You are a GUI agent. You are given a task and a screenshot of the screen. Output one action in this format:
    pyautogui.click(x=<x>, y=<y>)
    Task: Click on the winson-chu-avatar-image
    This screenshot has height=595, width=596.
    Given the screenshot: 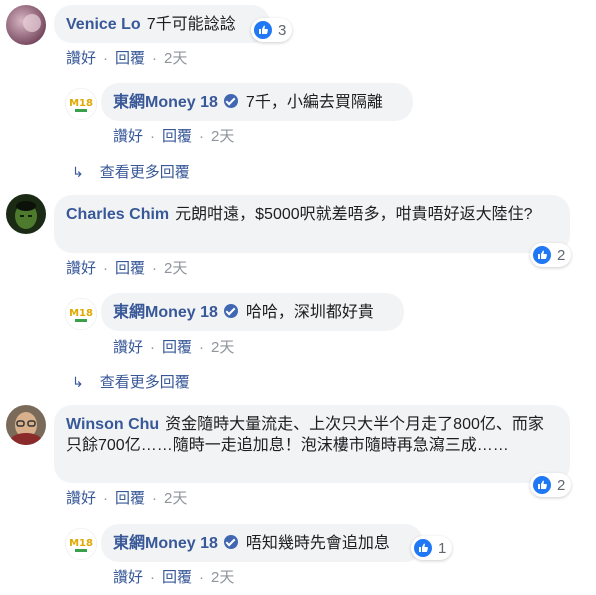 What is the action you would take?
    pyautogui.click(x=26, y=425)
    